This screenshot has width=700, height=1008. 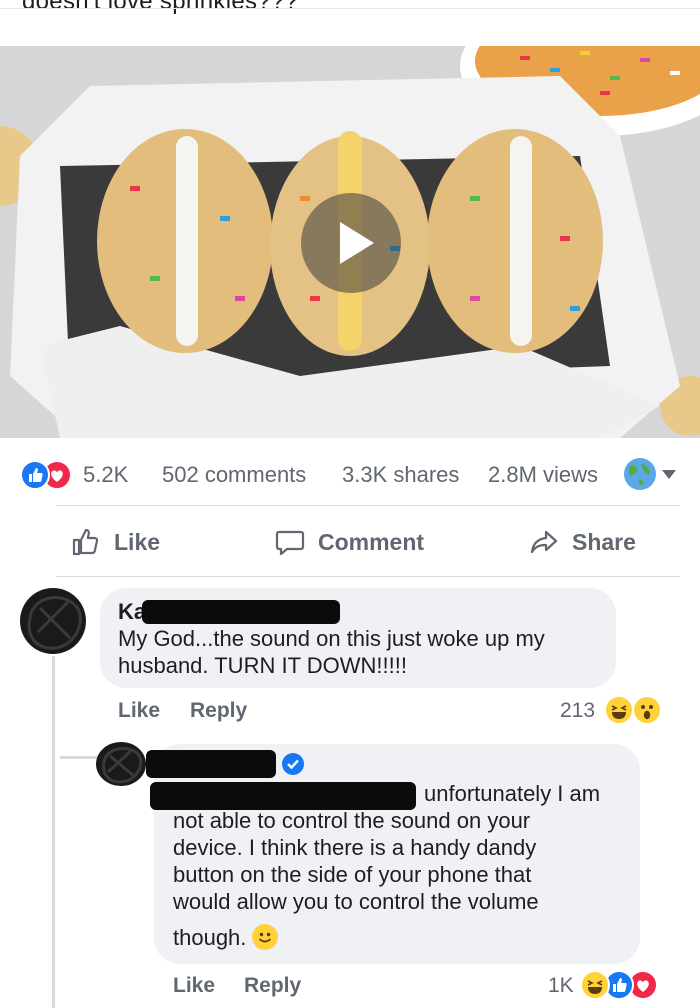 I want to click on reactions-count: 5.2K, so click(x=105, y=475).